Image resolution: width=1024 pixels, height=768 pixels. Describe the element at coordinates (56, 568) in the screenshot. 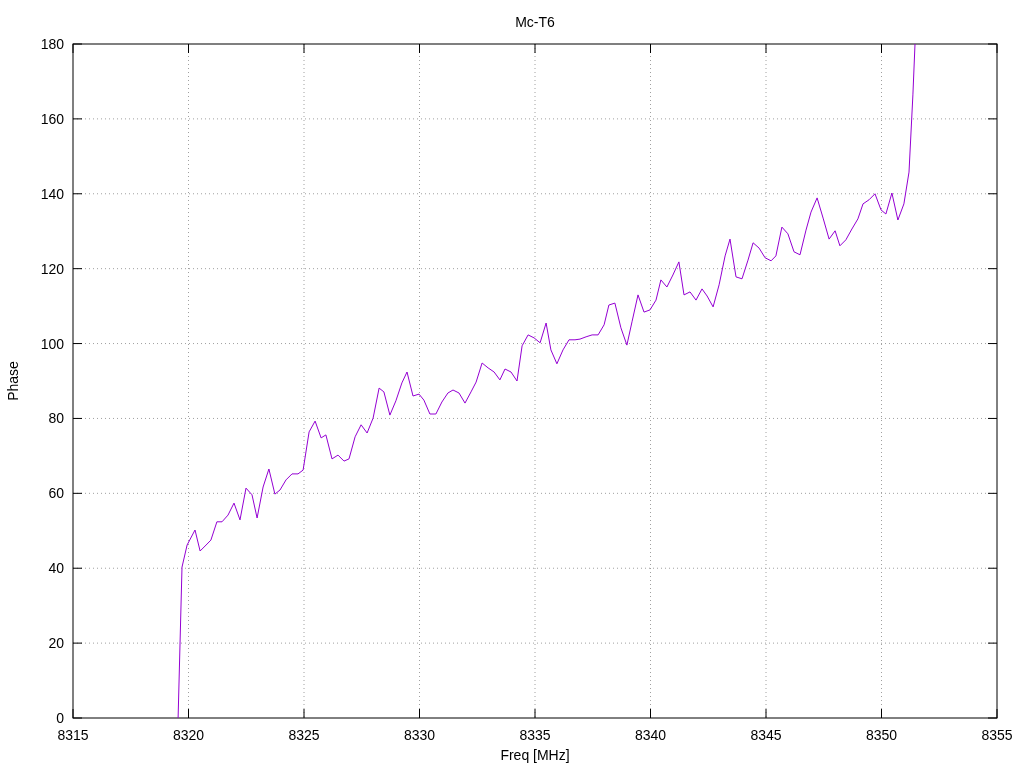

I see `tick-label: 40` at that location.